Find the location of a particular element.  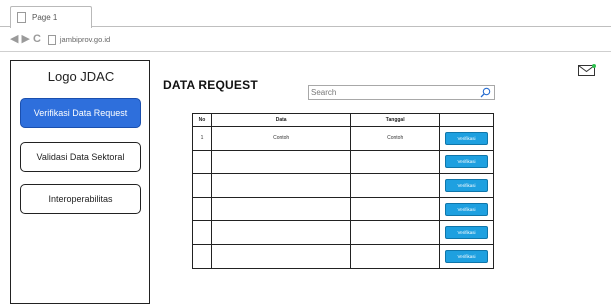

page-title: DATA REQUEST is located at coordinates (210, 85).